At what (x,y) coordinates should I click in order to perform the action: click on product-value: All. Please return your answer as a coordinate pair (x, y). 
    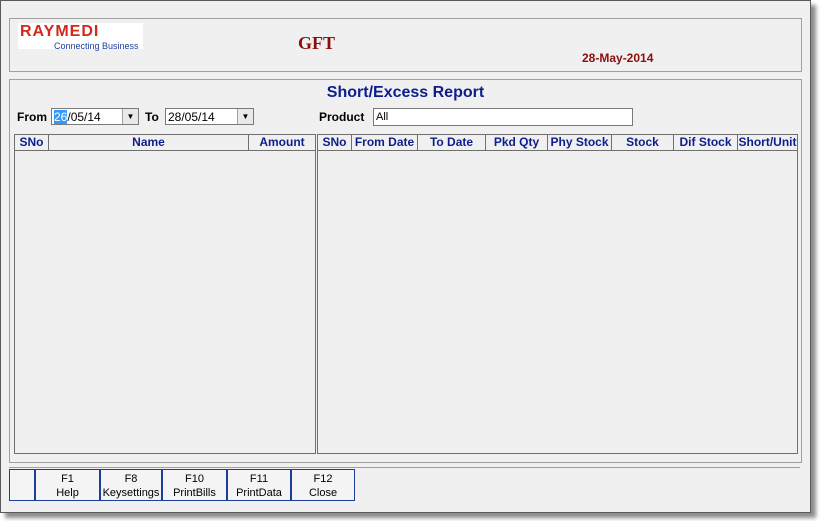
    Looking at the image, I should click on (382, 117).